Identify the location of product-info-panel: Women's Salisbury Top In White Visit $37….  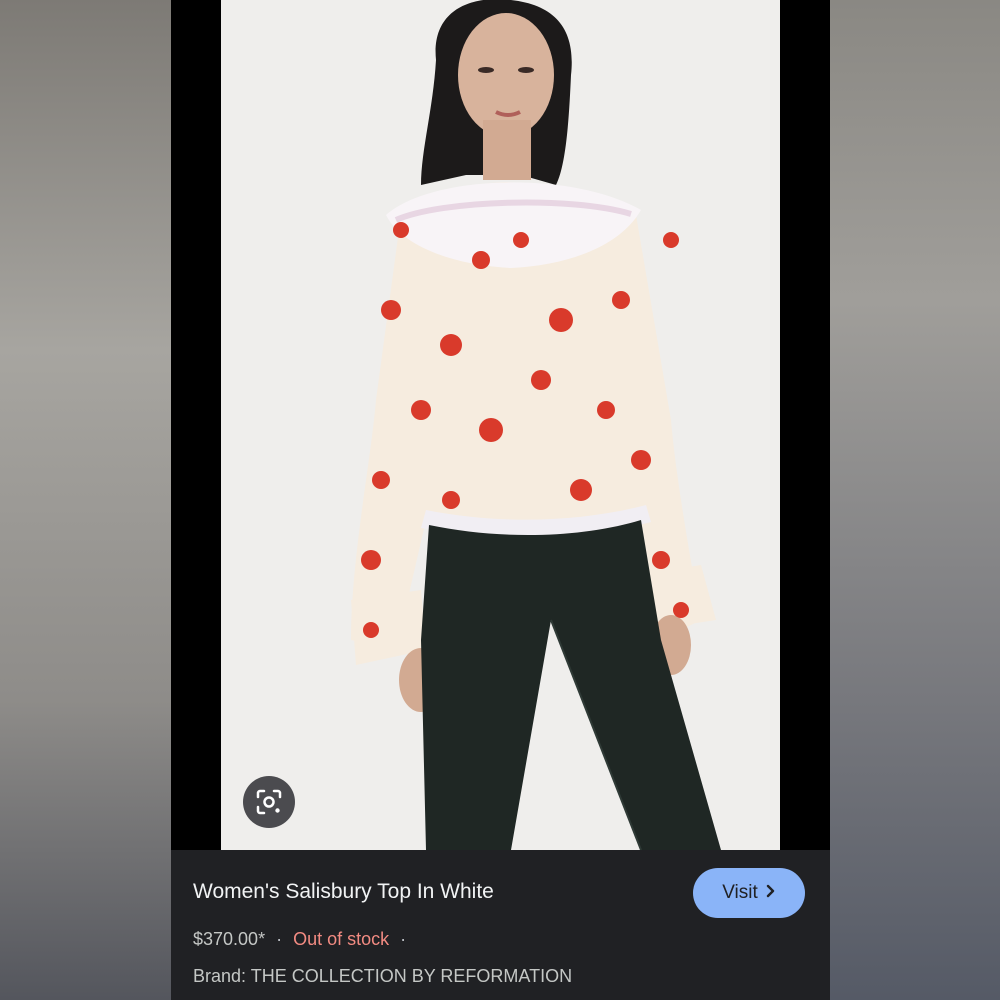
(500, 925).